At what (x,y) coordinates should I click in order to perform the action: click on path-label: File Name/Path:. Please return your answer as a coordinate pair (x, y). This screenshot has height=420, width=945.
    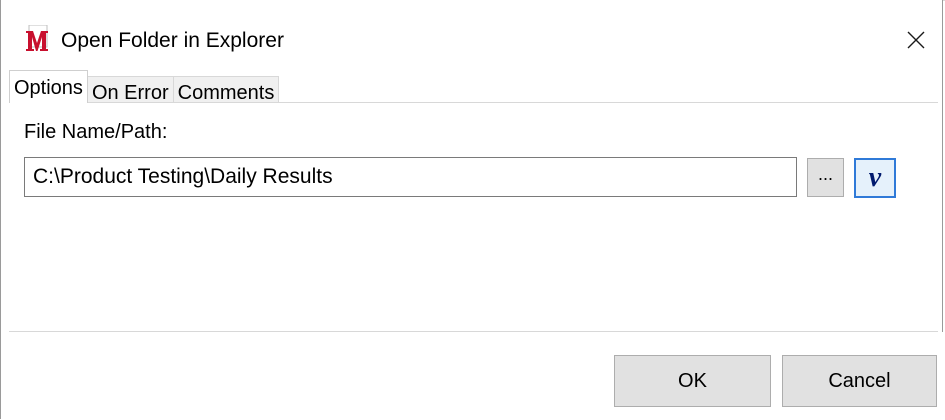
    Looking at the image, I should click on (96, 132).